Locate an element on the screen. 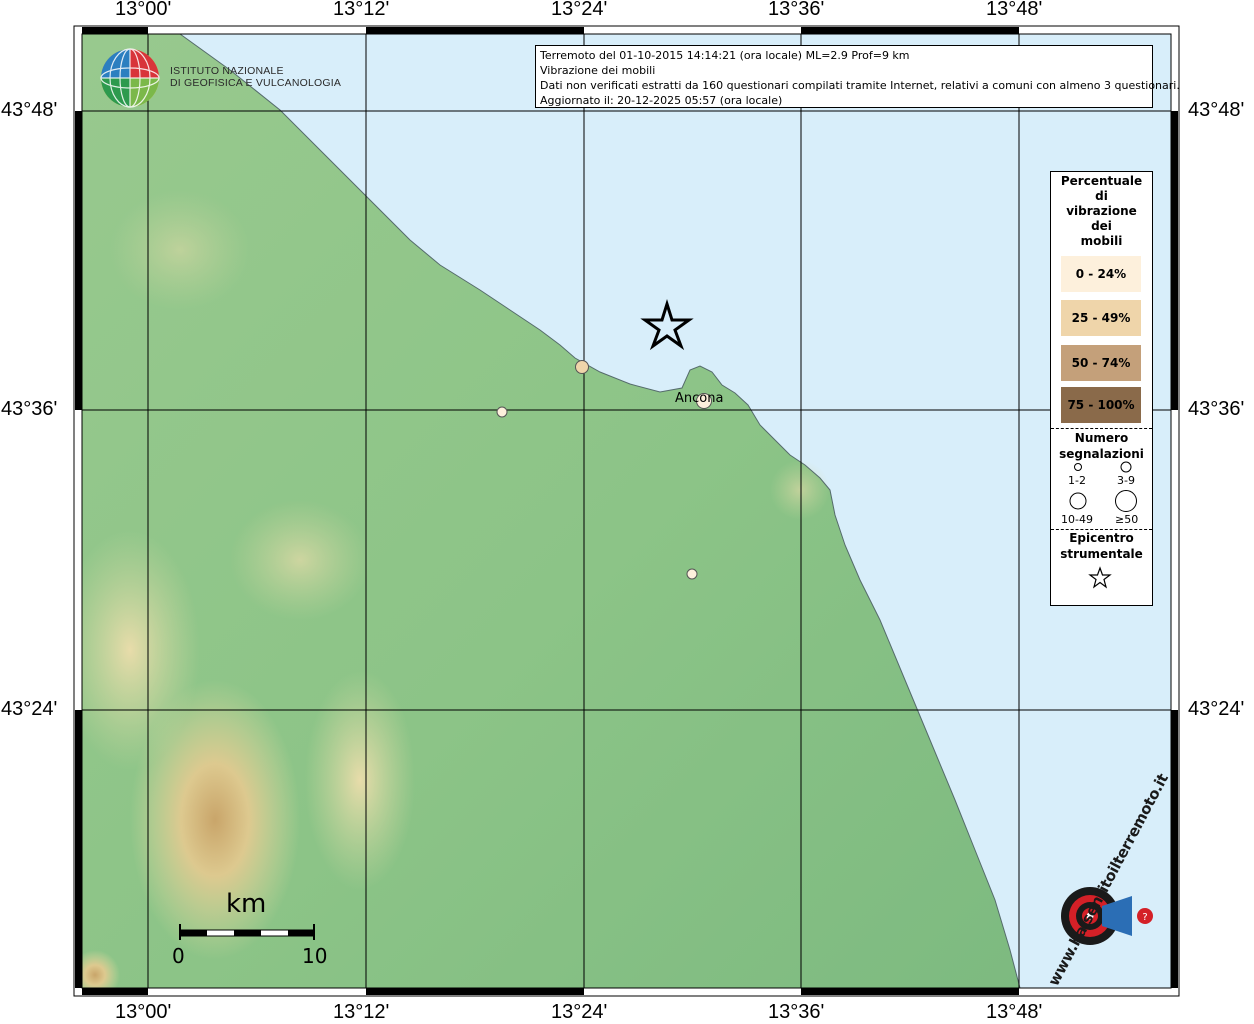 The image size is (1254, 1024). legend-title-line: mobili is located at coordinates (1101, 241).